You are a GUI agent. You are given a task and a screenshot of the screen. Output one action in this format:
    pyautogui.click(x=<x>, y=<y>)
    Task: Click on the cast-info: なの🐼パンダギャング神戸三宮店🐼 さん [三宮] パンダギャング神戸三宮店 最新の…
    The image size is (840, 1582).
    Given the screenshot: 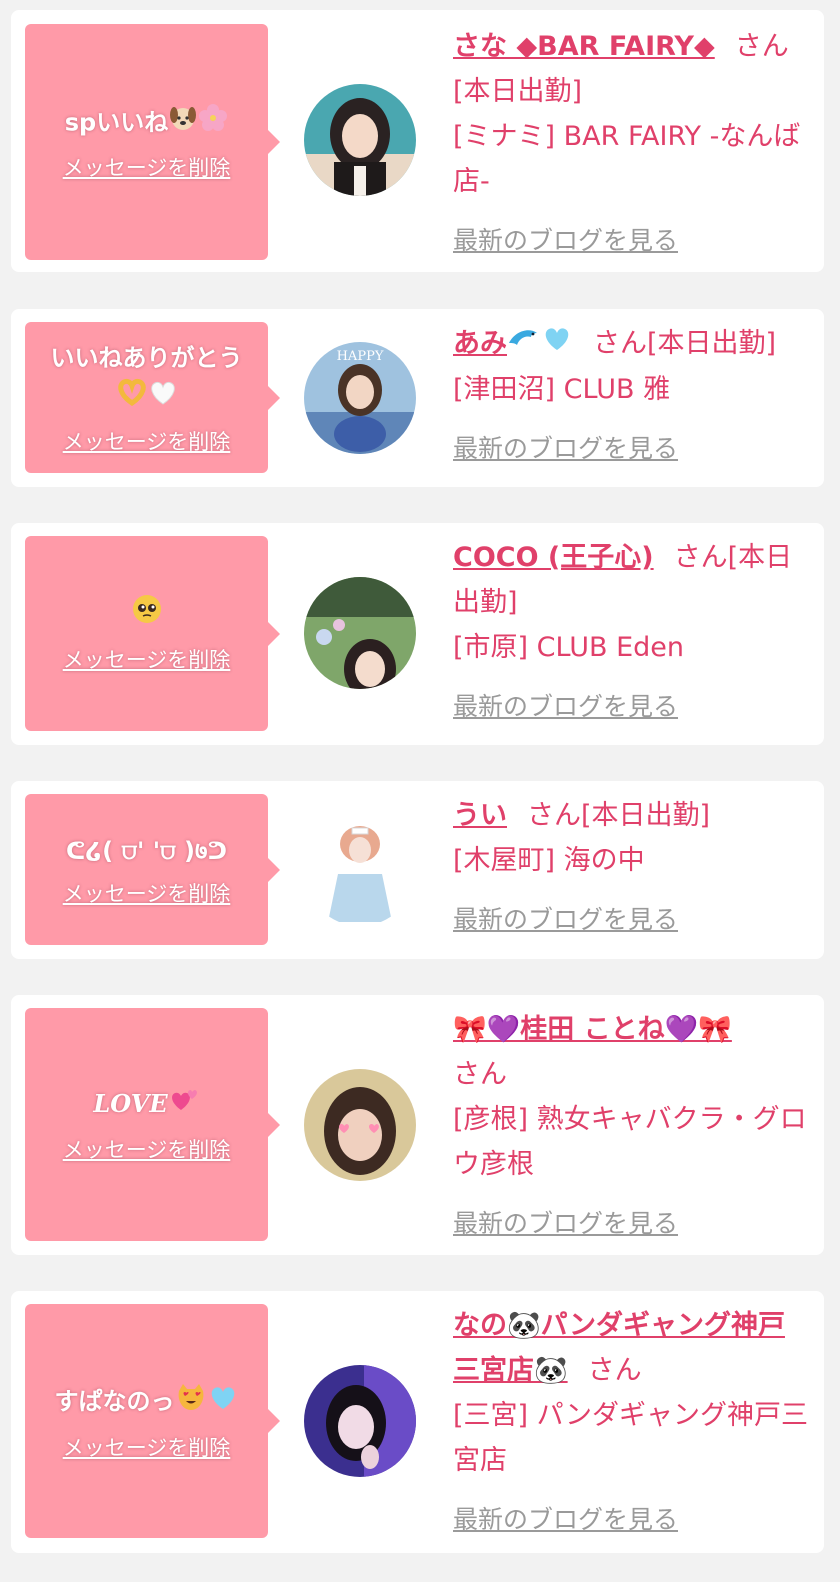 What is the action you would take?
    pyautogui.click(x=631, y=1422)
    